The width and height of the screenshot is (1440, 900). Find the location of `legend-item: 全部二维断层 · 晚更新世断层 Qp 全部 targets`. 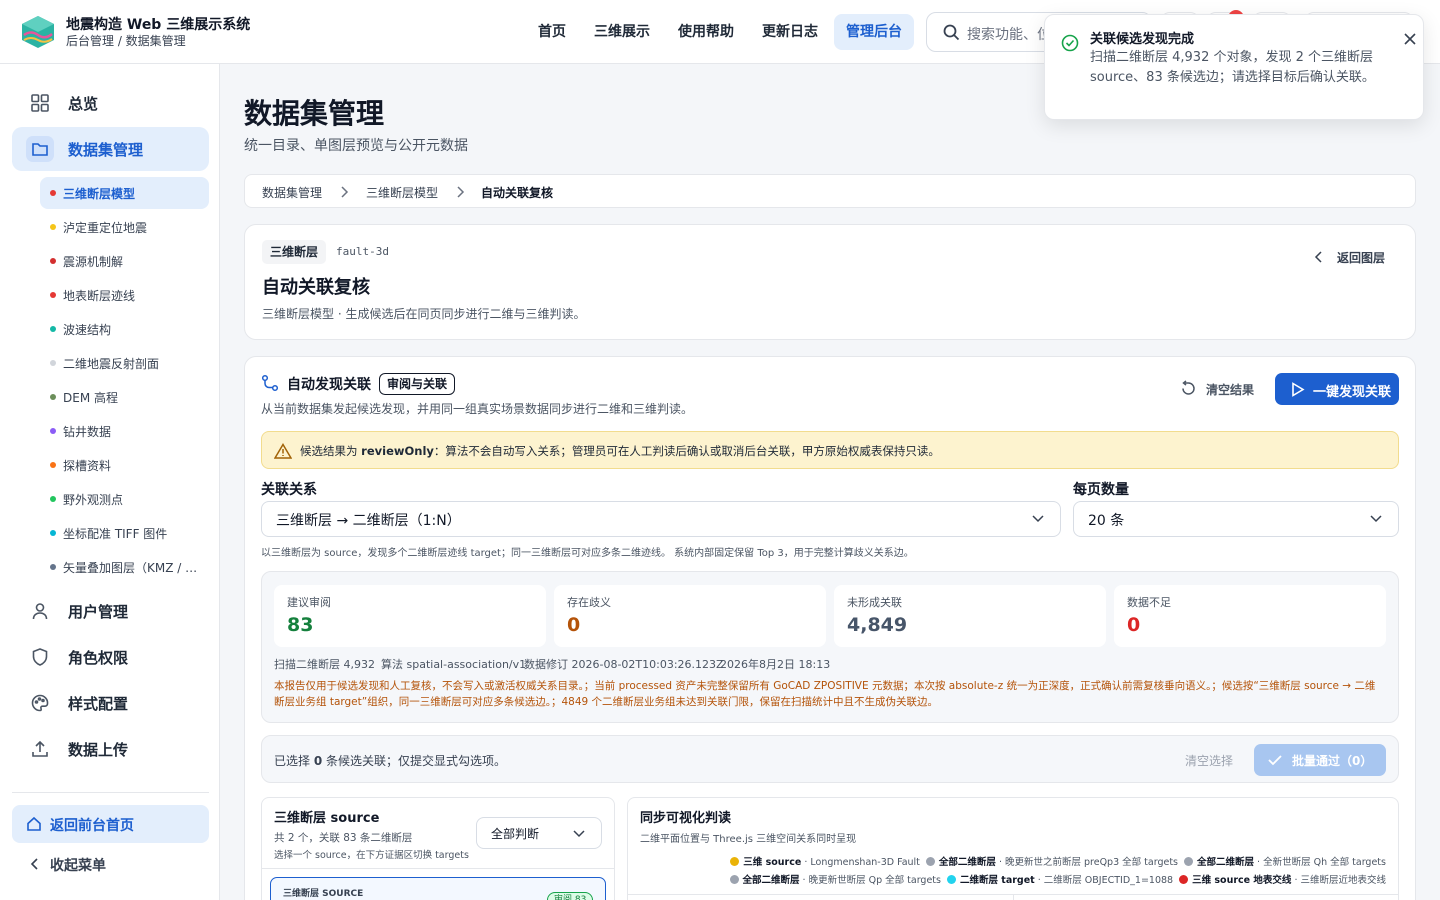

legend-item: 全部二维断层 · 晚更新世断层 Qp 全部 targets is located at coordinates (835, 880).